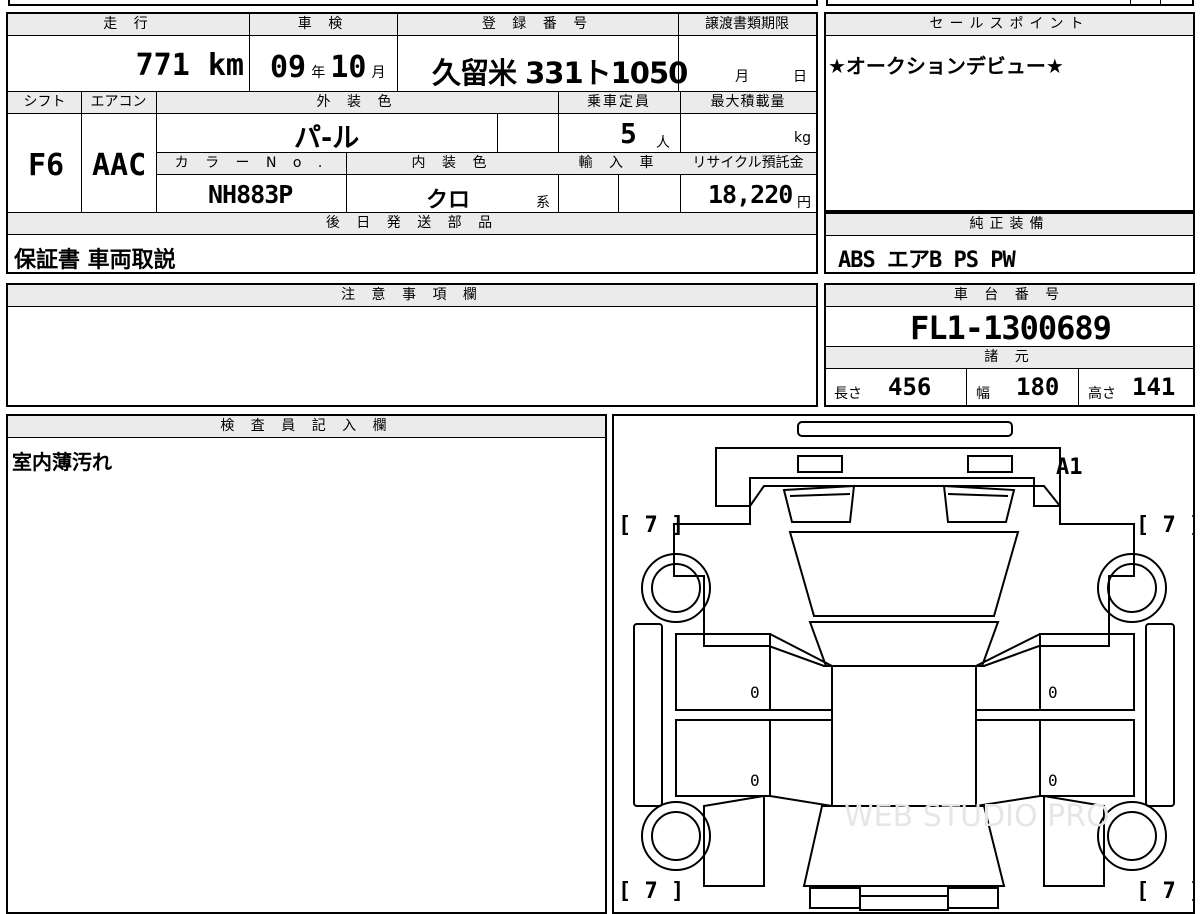 The width and height of the screenshot is (1200, 914). What do you see at coordinates (1053, 692) in the screenshot?
I see `panel-score-right-front: 0` at bounding box center [1053, 692].